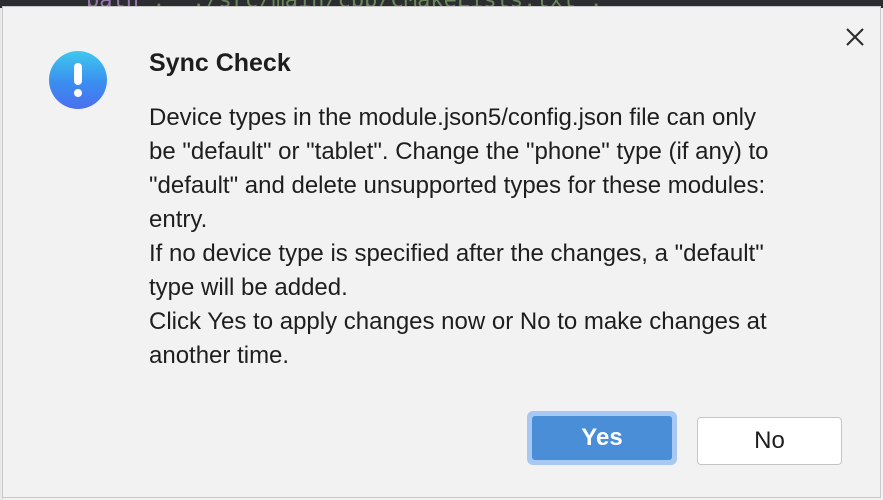  I want to click on yes-button: Yes, so click(602, 438).